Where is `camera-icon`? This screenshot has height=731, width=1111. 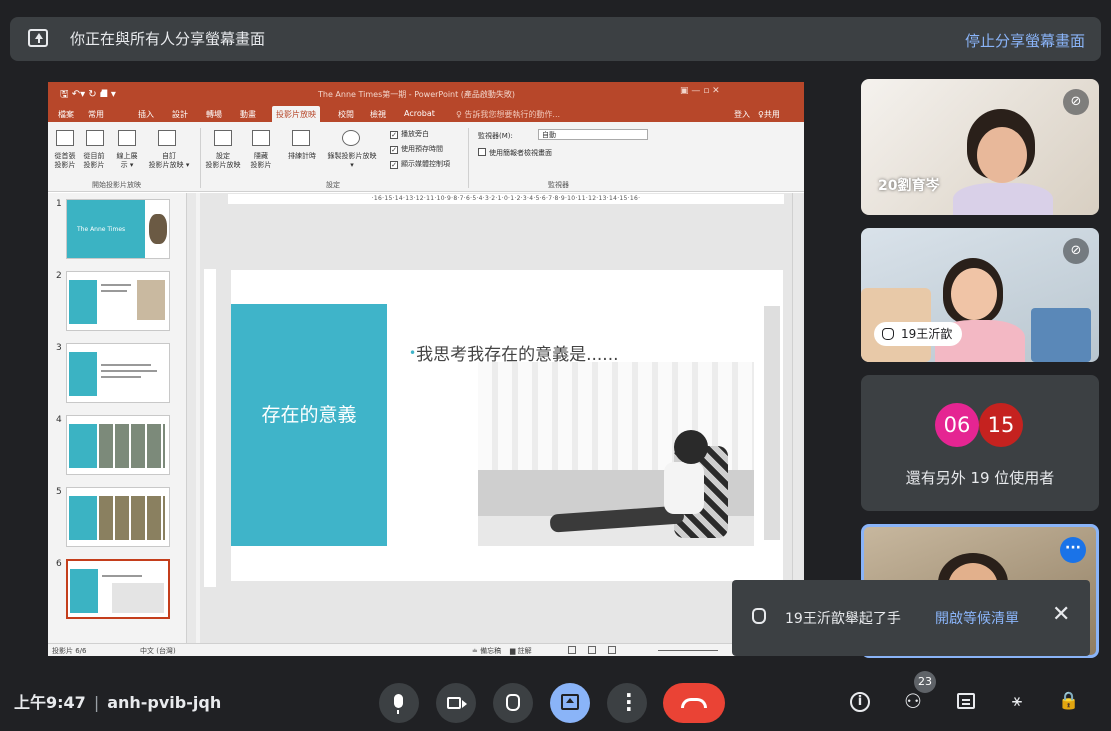
camera-icon is located at coordinates (457, 703).